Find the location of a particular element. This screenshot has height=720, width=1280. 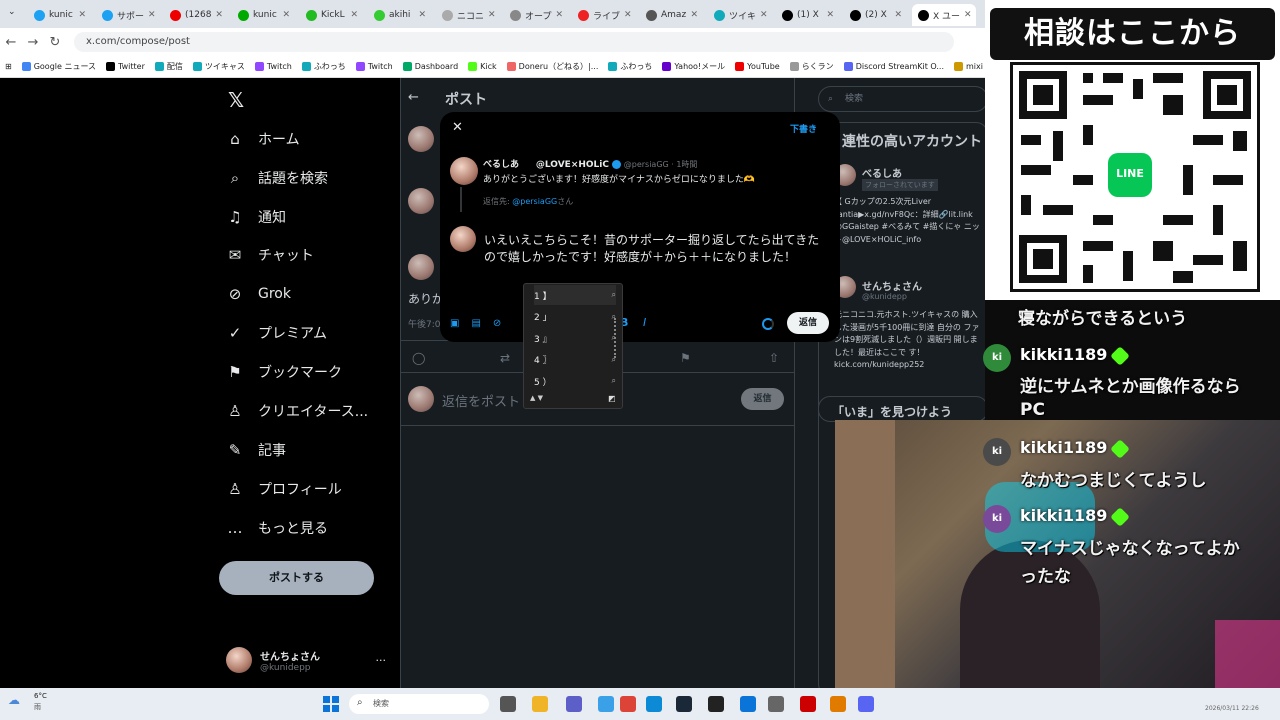

nav-item: ⚑ ブックマーク is located at coordinates (284, 372).